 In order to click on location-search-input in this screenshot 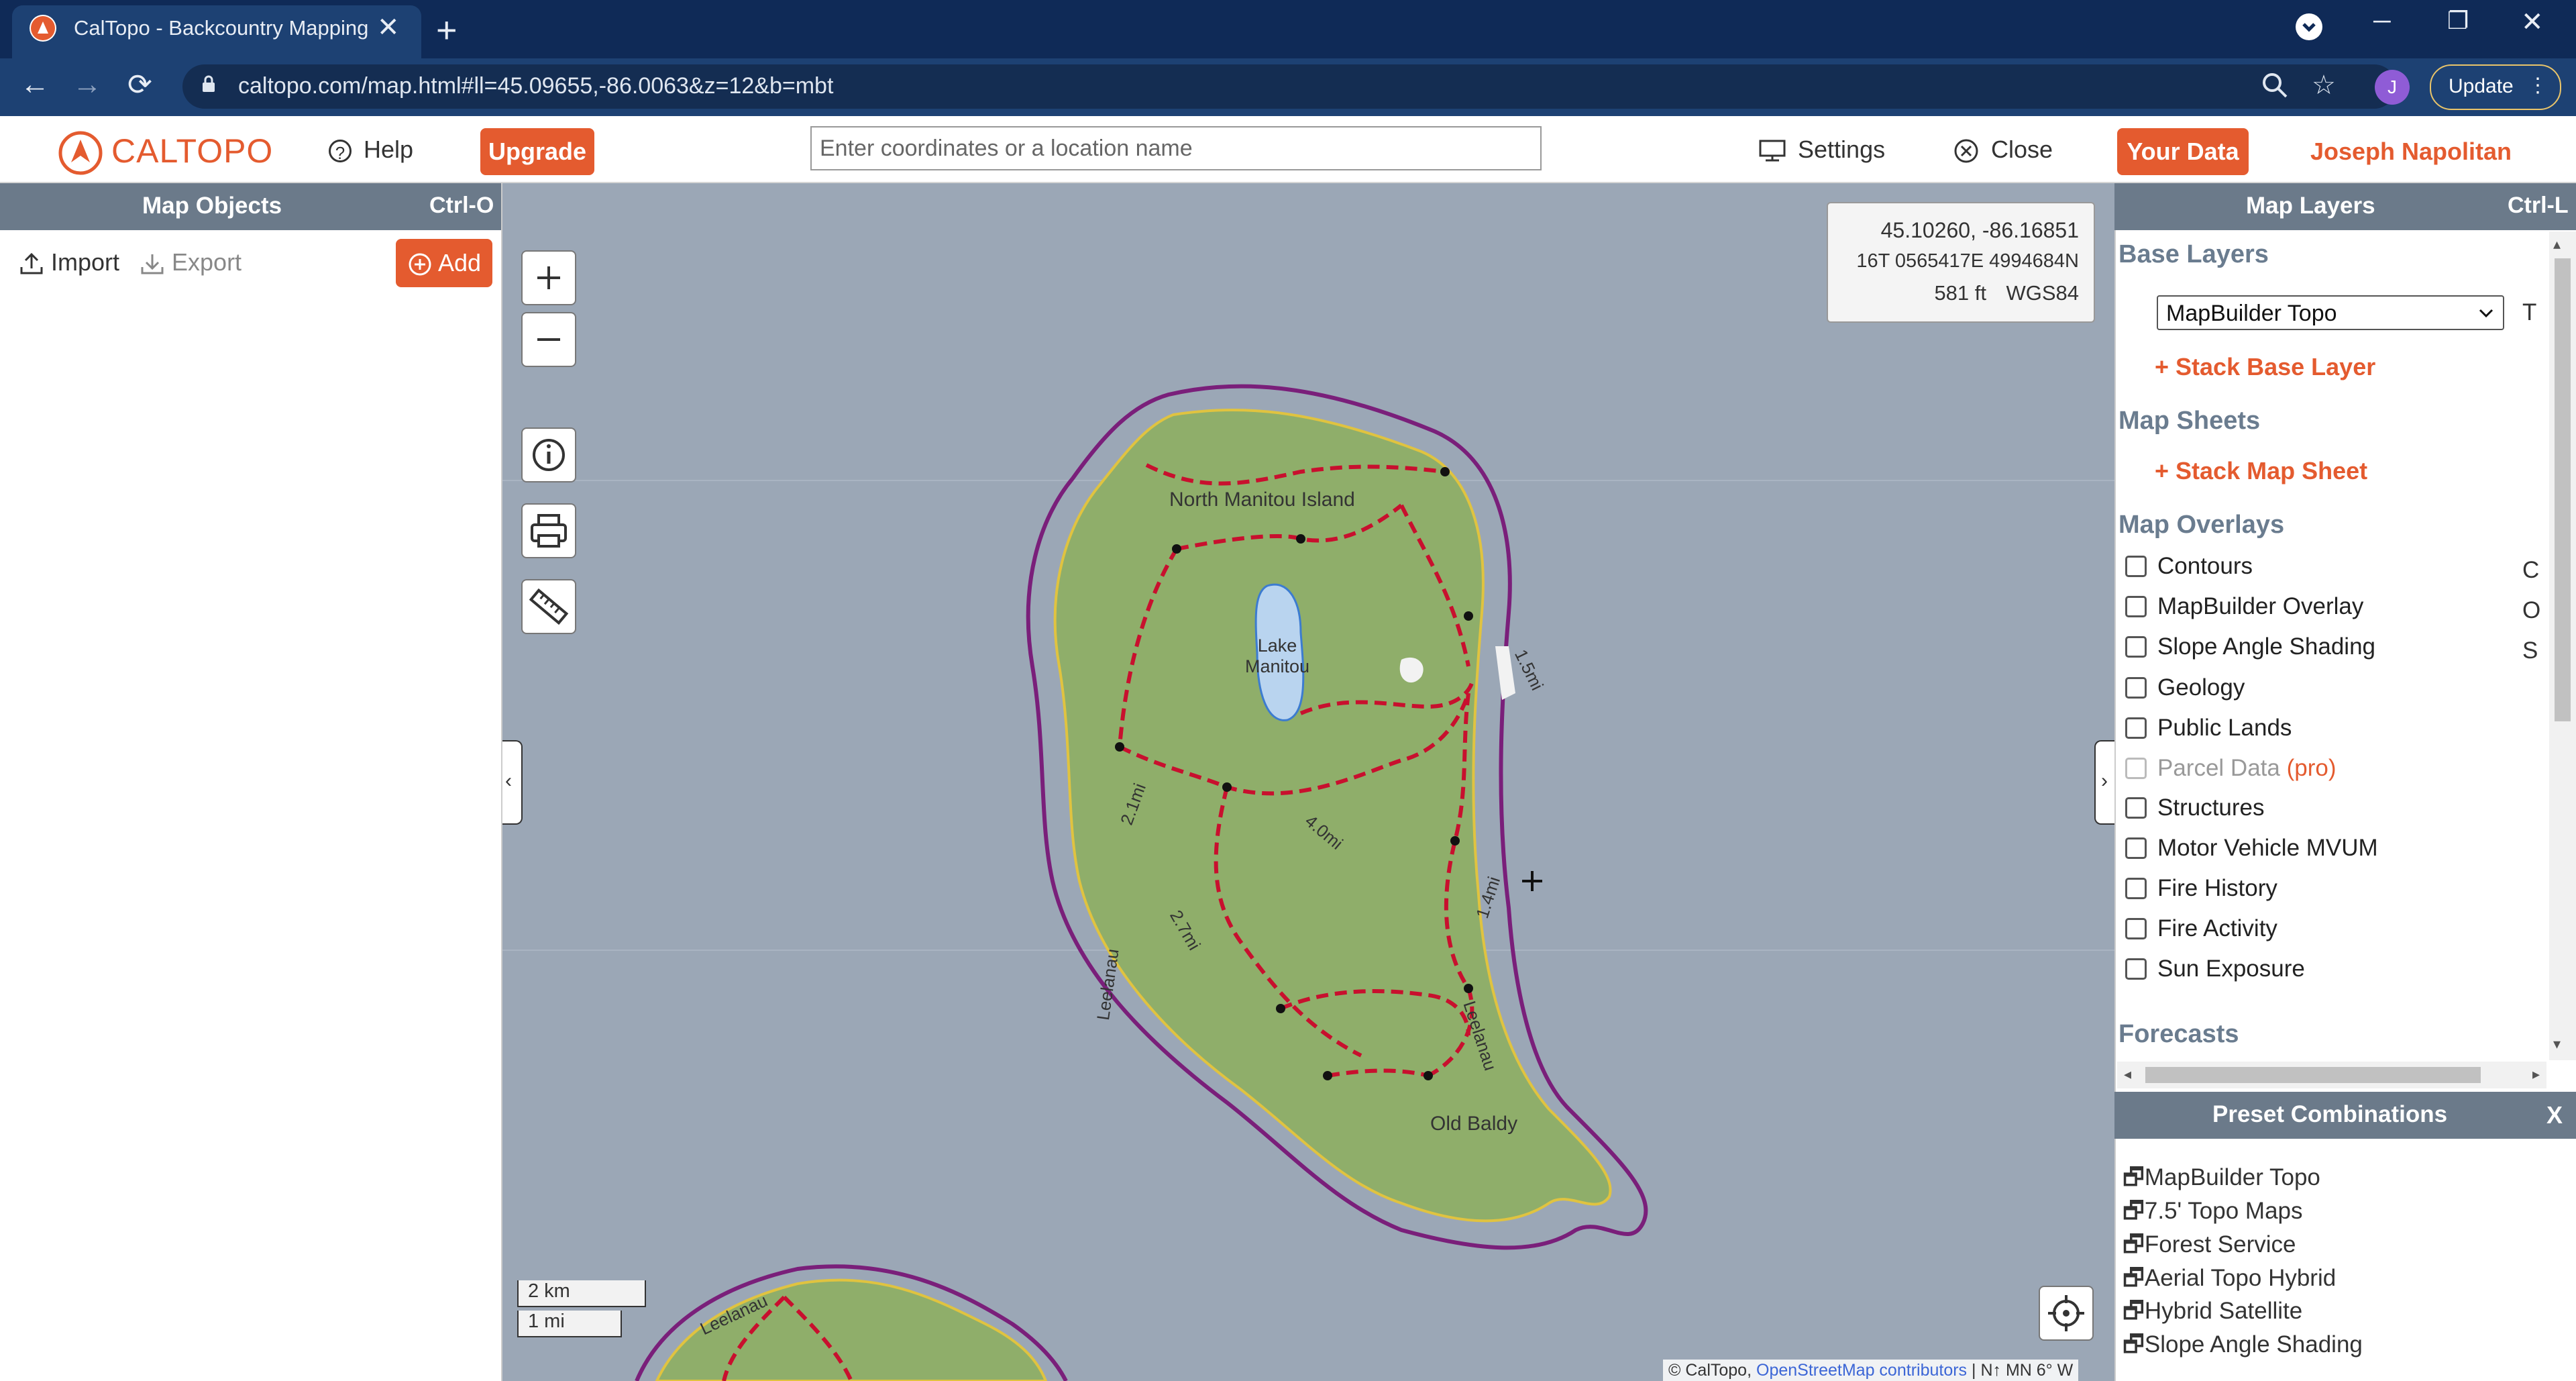, I will do `click(1176, 148)`.